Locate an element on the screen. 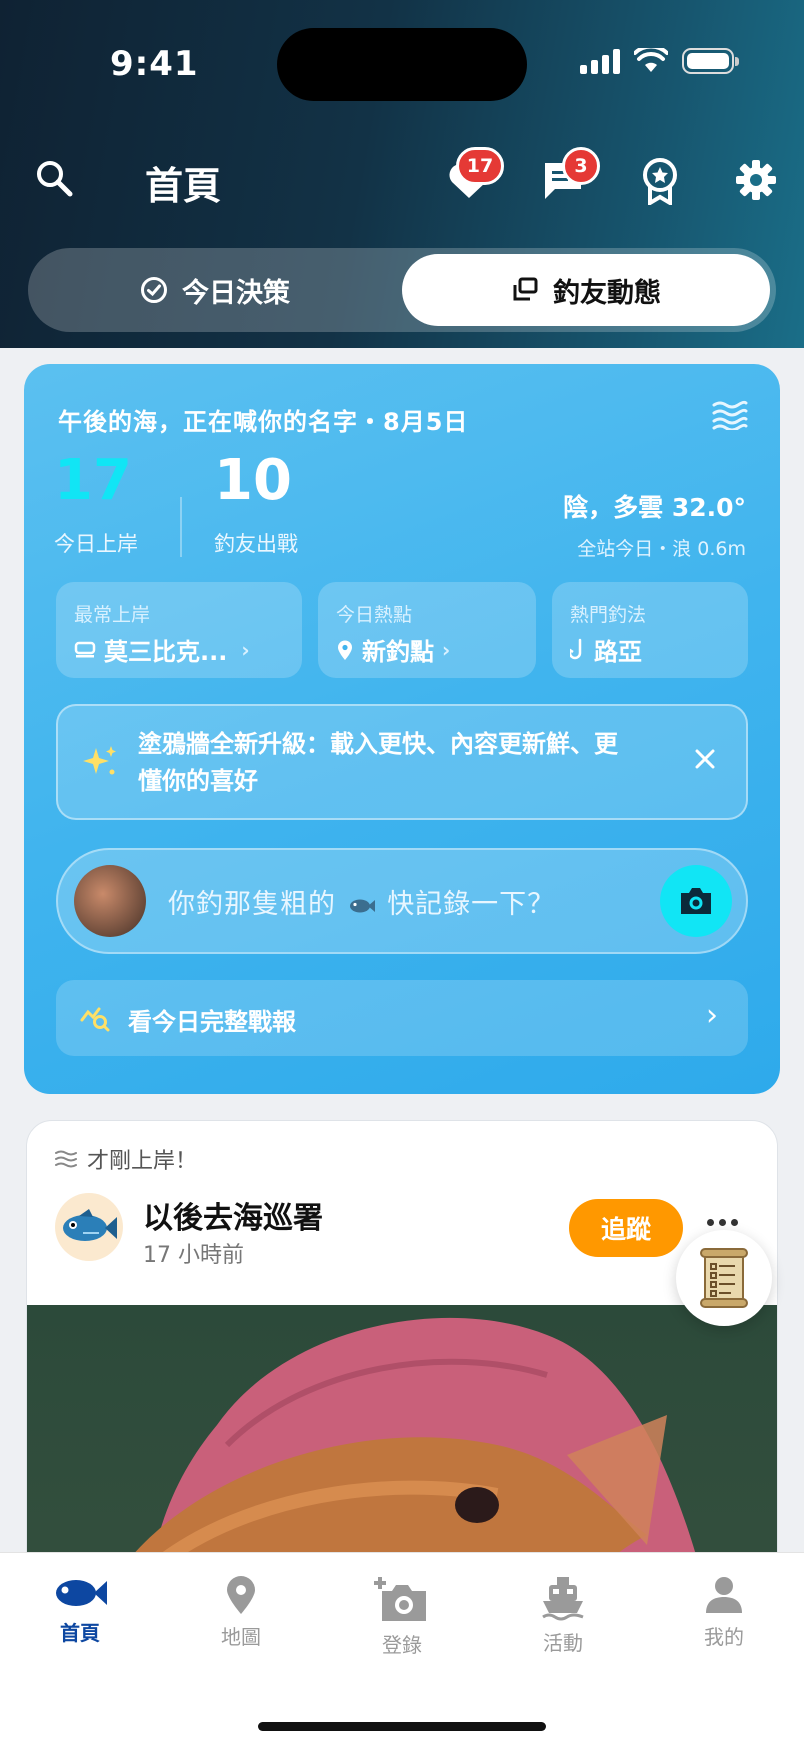  greeting-text: 午後的海，正在喊你的名字・8月5日 is located at coordinates (263, 422).